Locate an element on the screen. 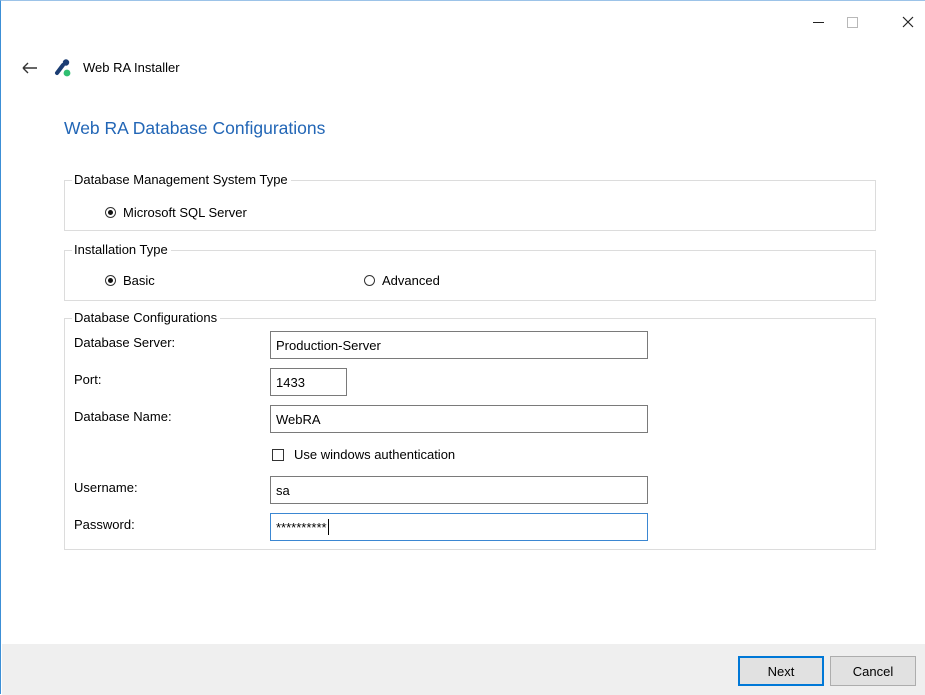 The width and height of the screenshot is (925, 695). windows-auth-checkbox: Use windows authentication is located at coordinates (363, 454).